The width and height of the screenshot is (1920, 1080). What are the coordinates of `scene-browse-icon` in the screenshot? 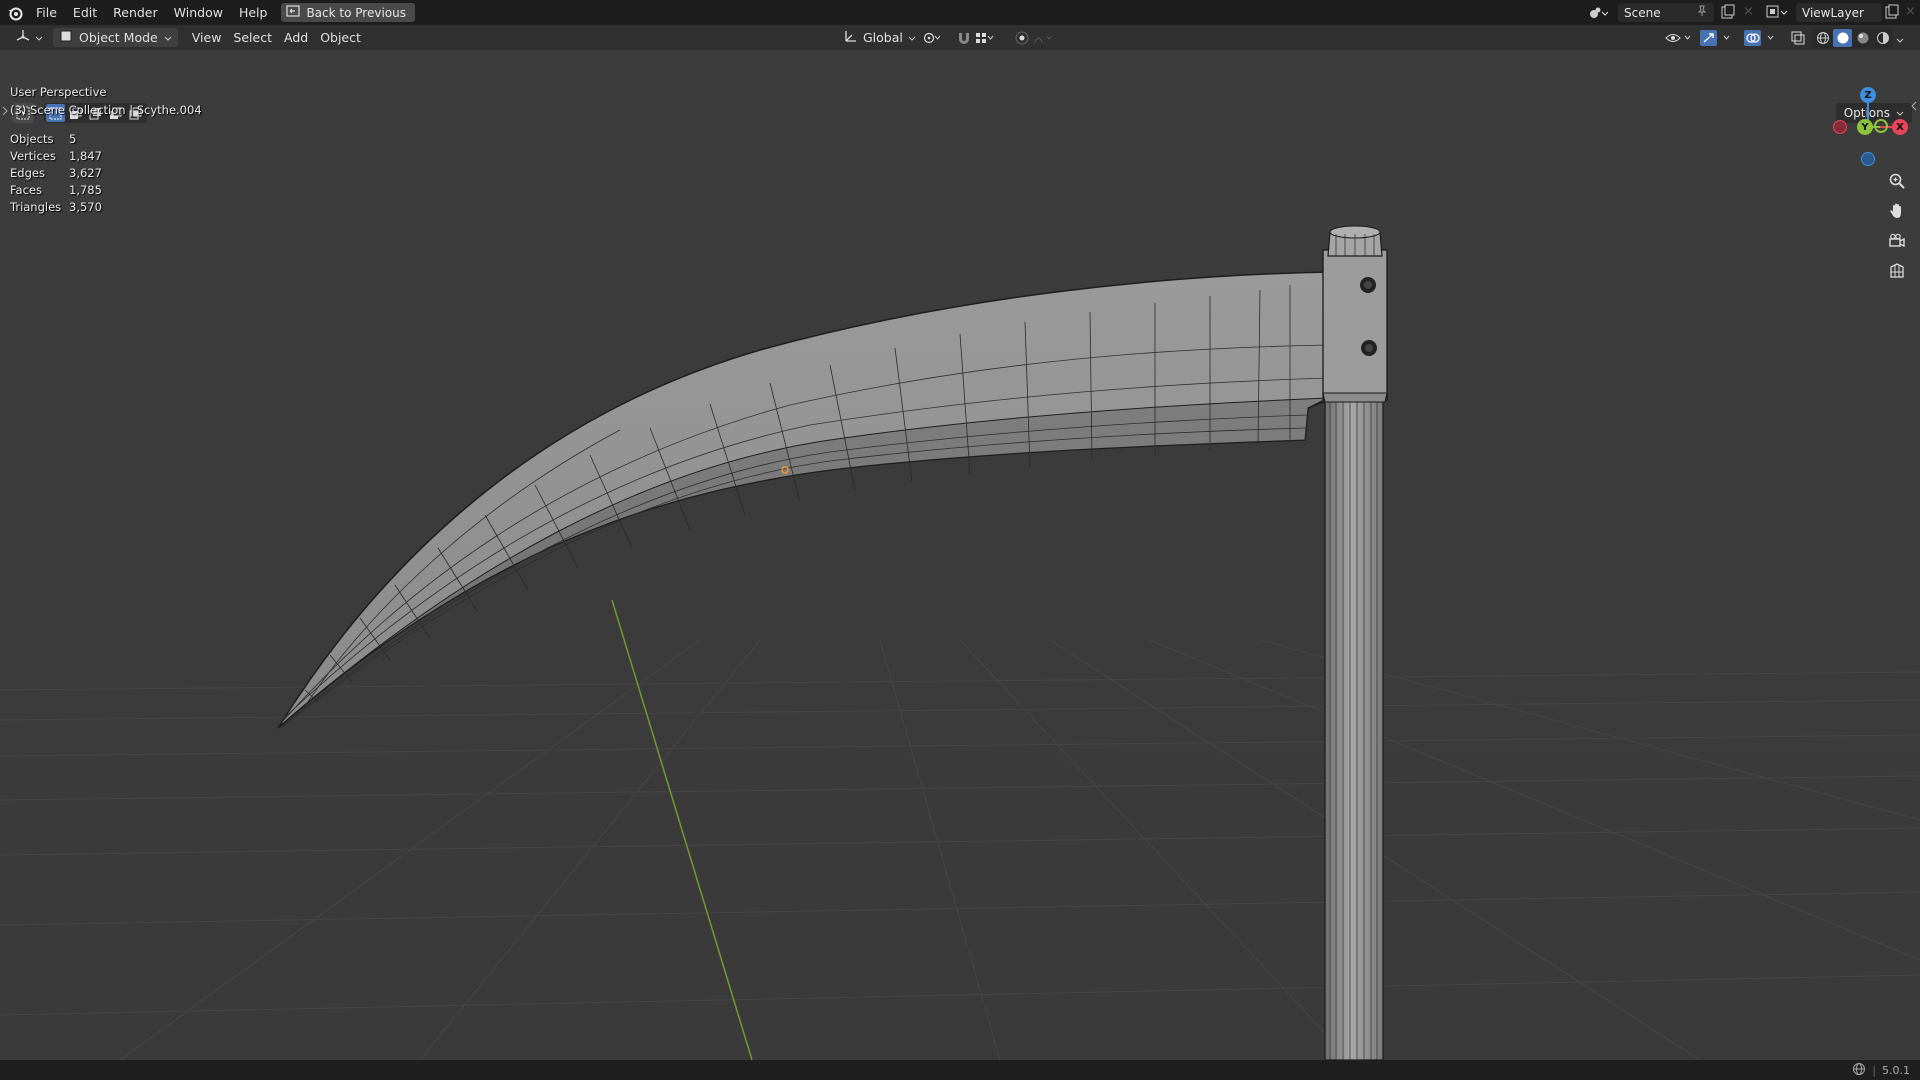 It's located at (1599, 12).